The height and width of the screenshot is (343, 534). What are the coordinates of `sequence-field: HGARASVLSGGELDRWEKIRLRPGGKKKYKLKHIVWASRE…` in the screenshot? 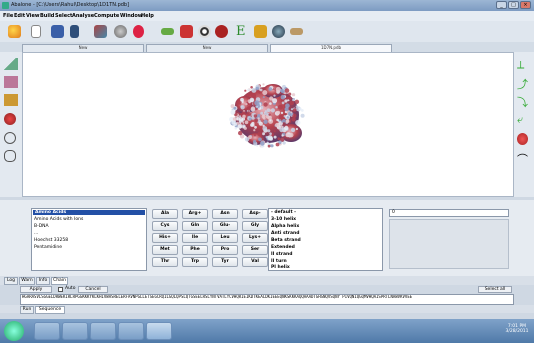 It's located at (267, 299).